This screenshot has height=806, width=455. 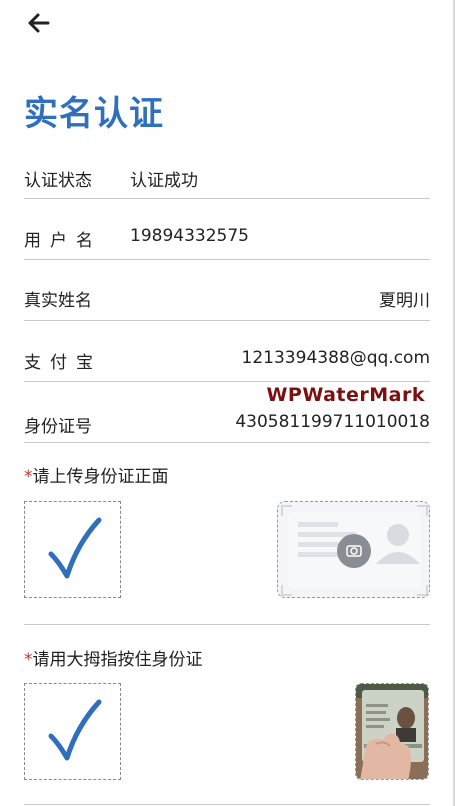 I want to click on real-name-row: 真实姓名 夏明川, so click(x=227, y=299).